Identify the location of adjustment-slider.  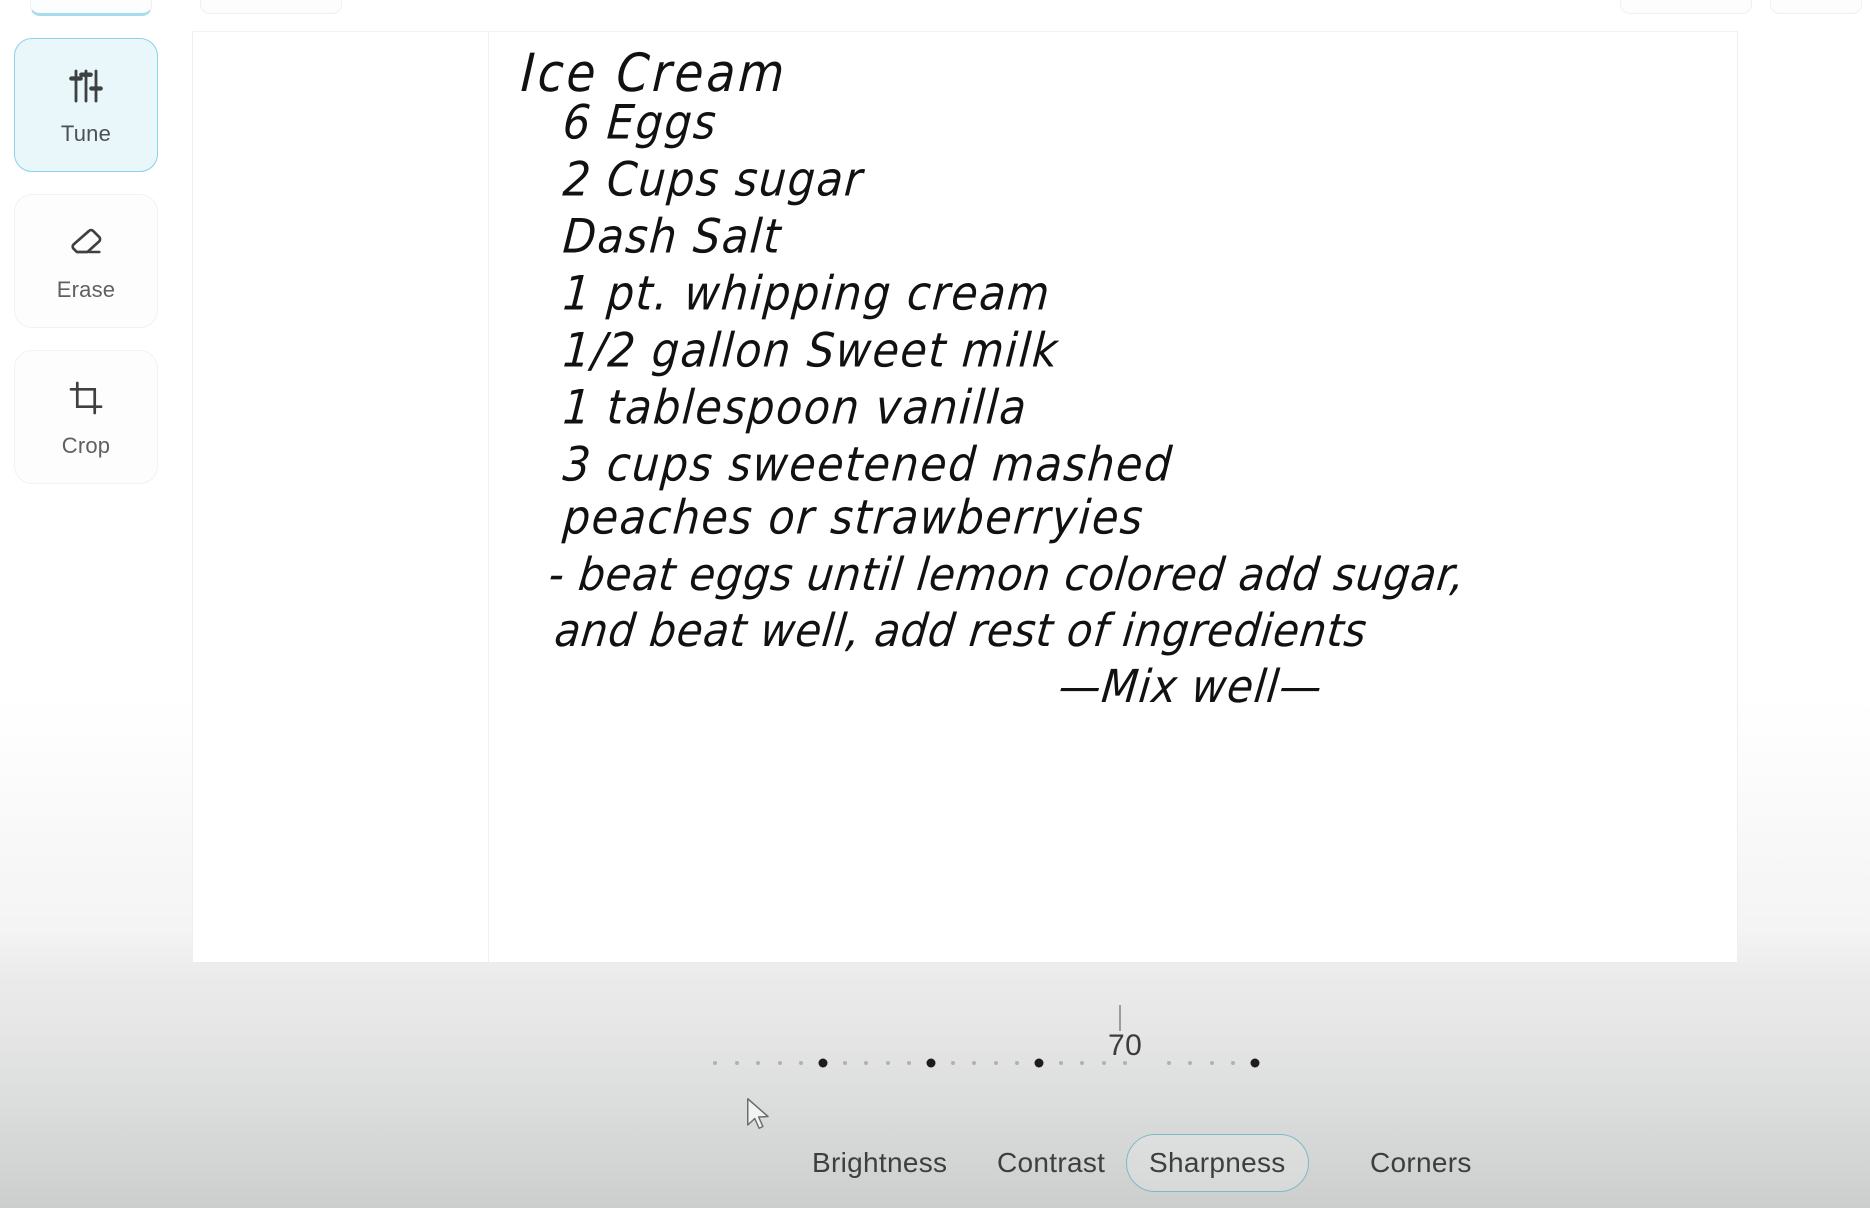
(935, 1050).